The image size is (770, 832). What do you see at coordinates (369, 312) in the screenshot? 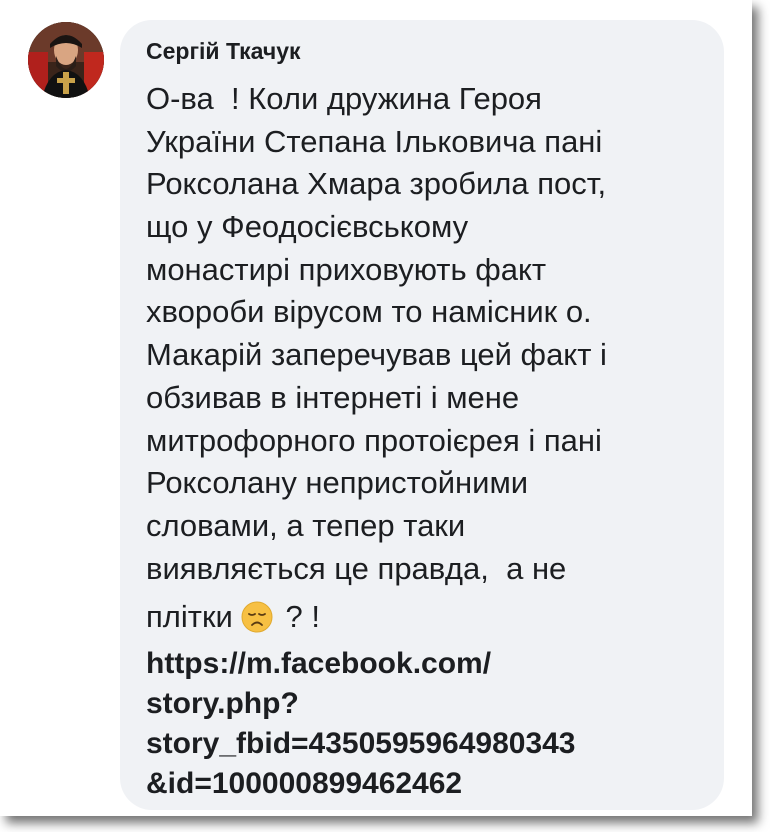
I see `comment-line: хвороби вірусом то намісник о.` at bounding box center [369, 312].